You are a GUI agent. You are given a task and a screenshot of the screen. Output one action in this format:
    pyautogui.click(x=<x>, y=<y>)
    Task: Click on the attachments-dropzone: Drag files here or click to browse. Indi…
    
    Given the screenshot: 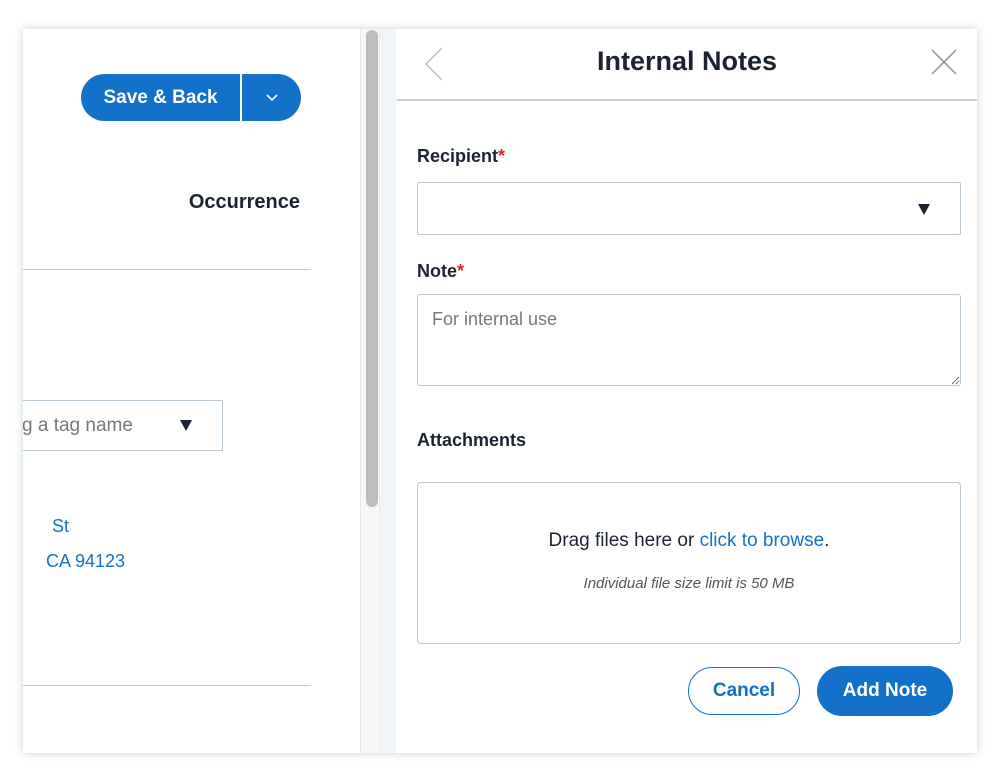 What is the action you would take?
    pyautogui.click(x=689, y=563)
    